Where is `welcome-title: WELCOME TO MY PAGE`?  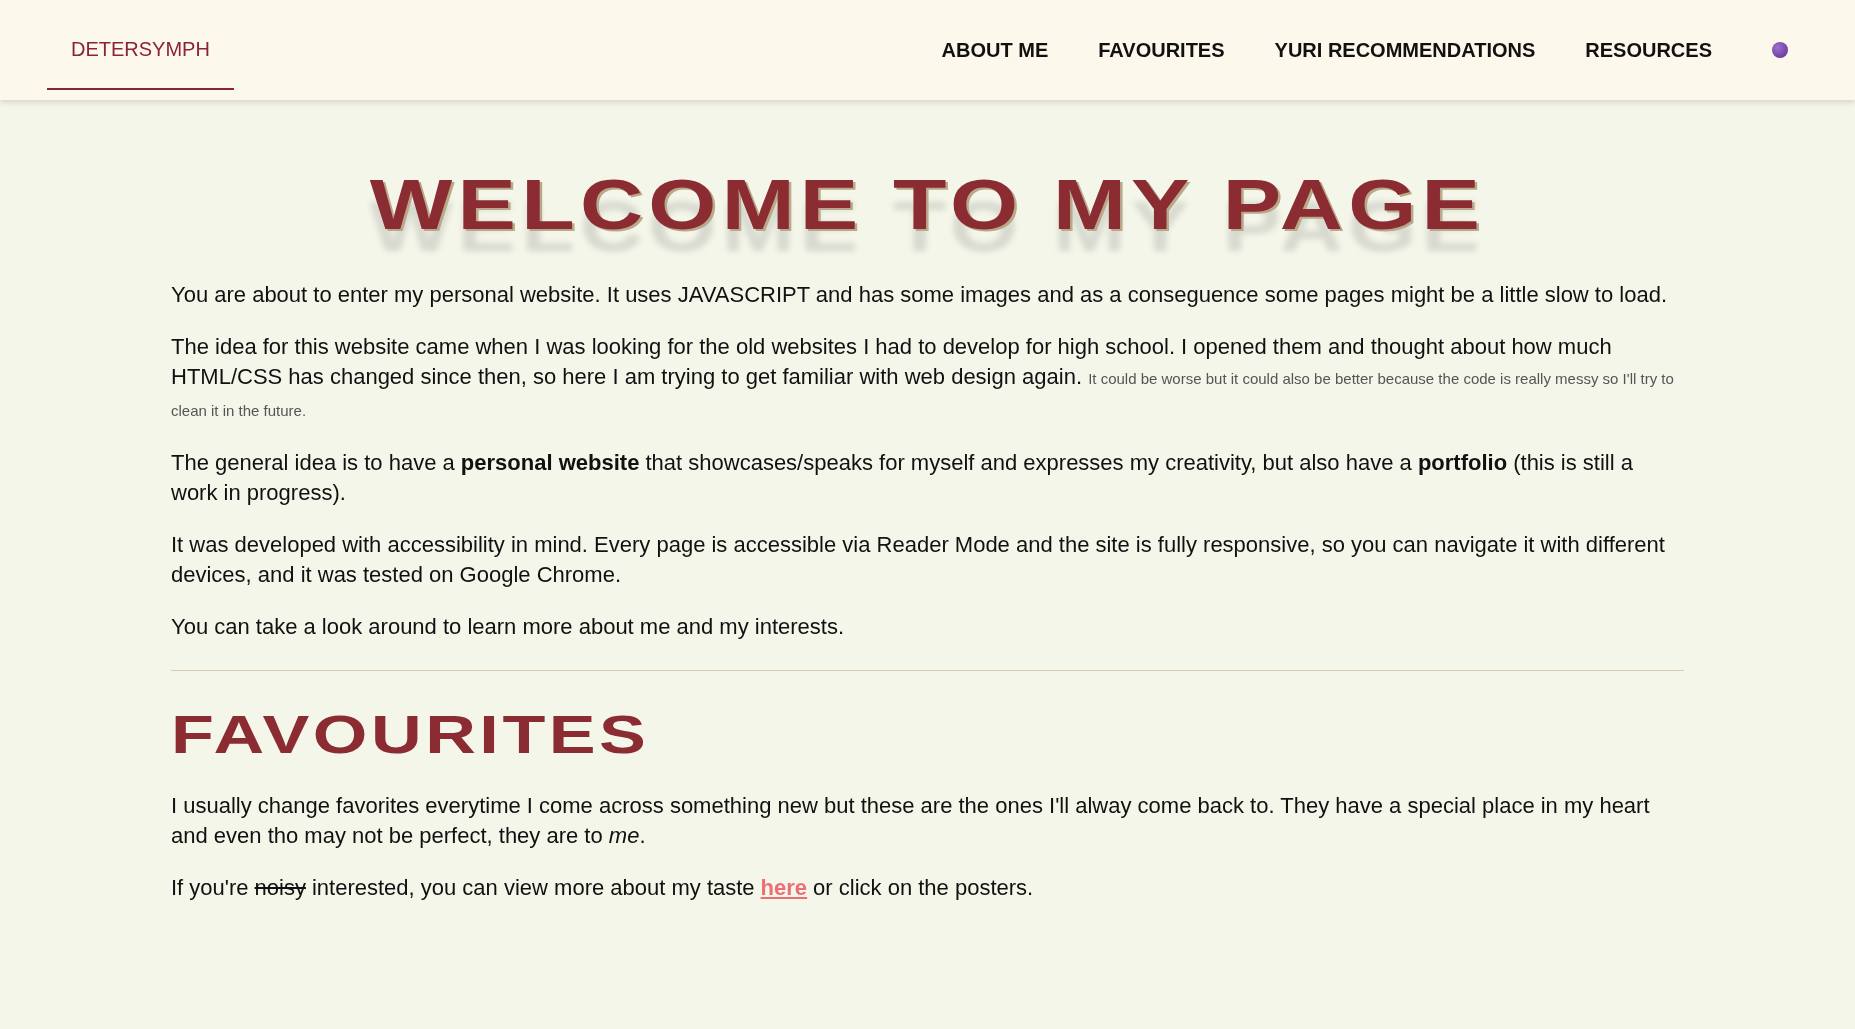
welcome-title: WELCOME TO MY PAGE is located at coordinates (927, 205).